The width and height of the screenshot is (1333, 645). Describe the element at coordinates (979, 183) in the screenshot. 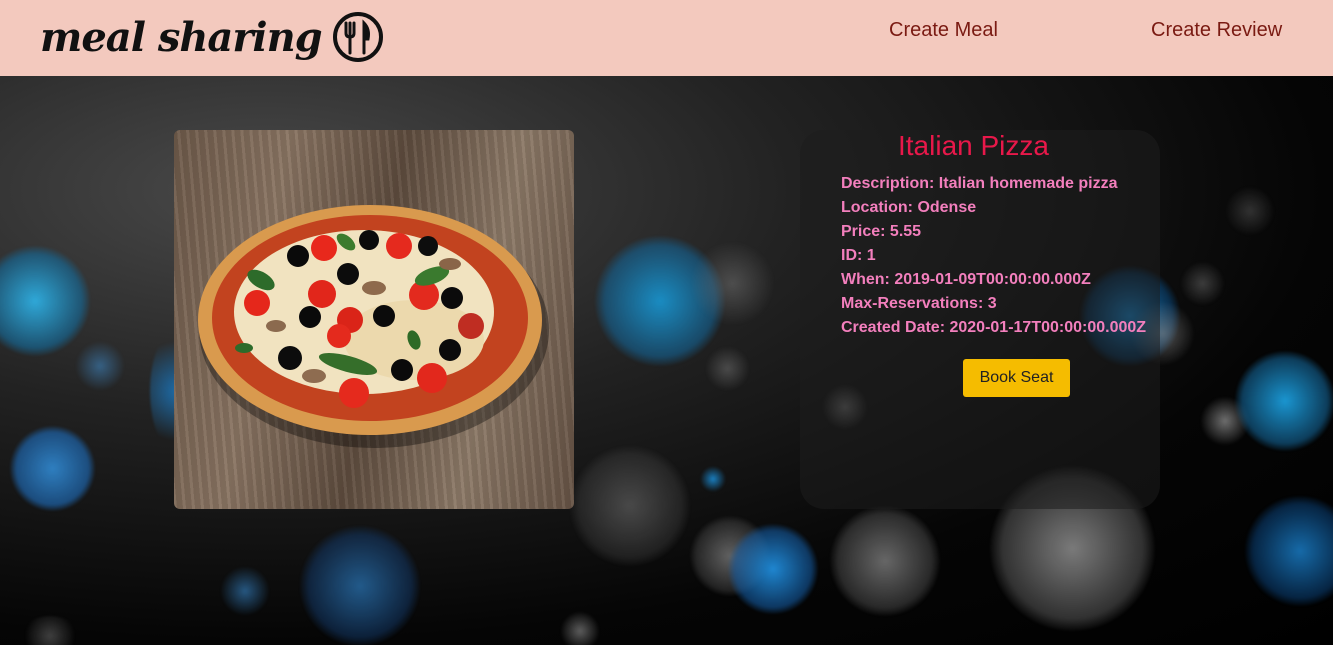

I see `meal-description: Description: Italian homemade pizza` at that location.